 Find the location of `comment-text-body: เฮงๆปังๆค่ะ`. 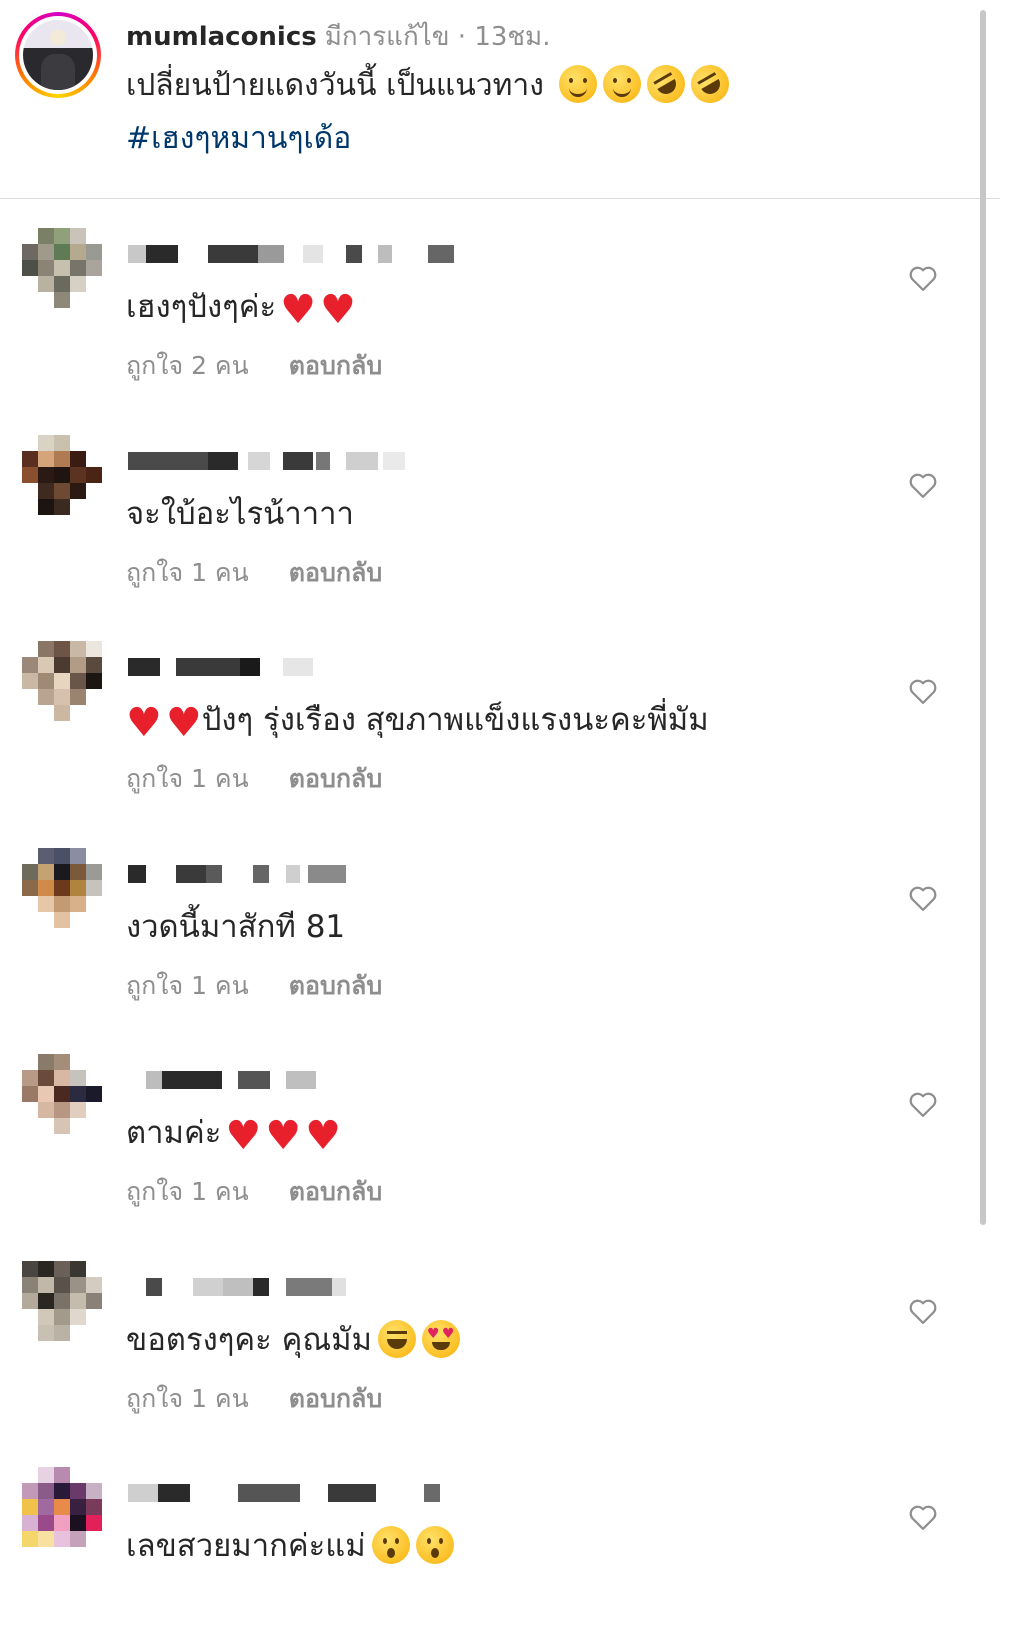

comment-text-body: เฮงๆปังๆค่ะ is located at coordinates (201, 307).